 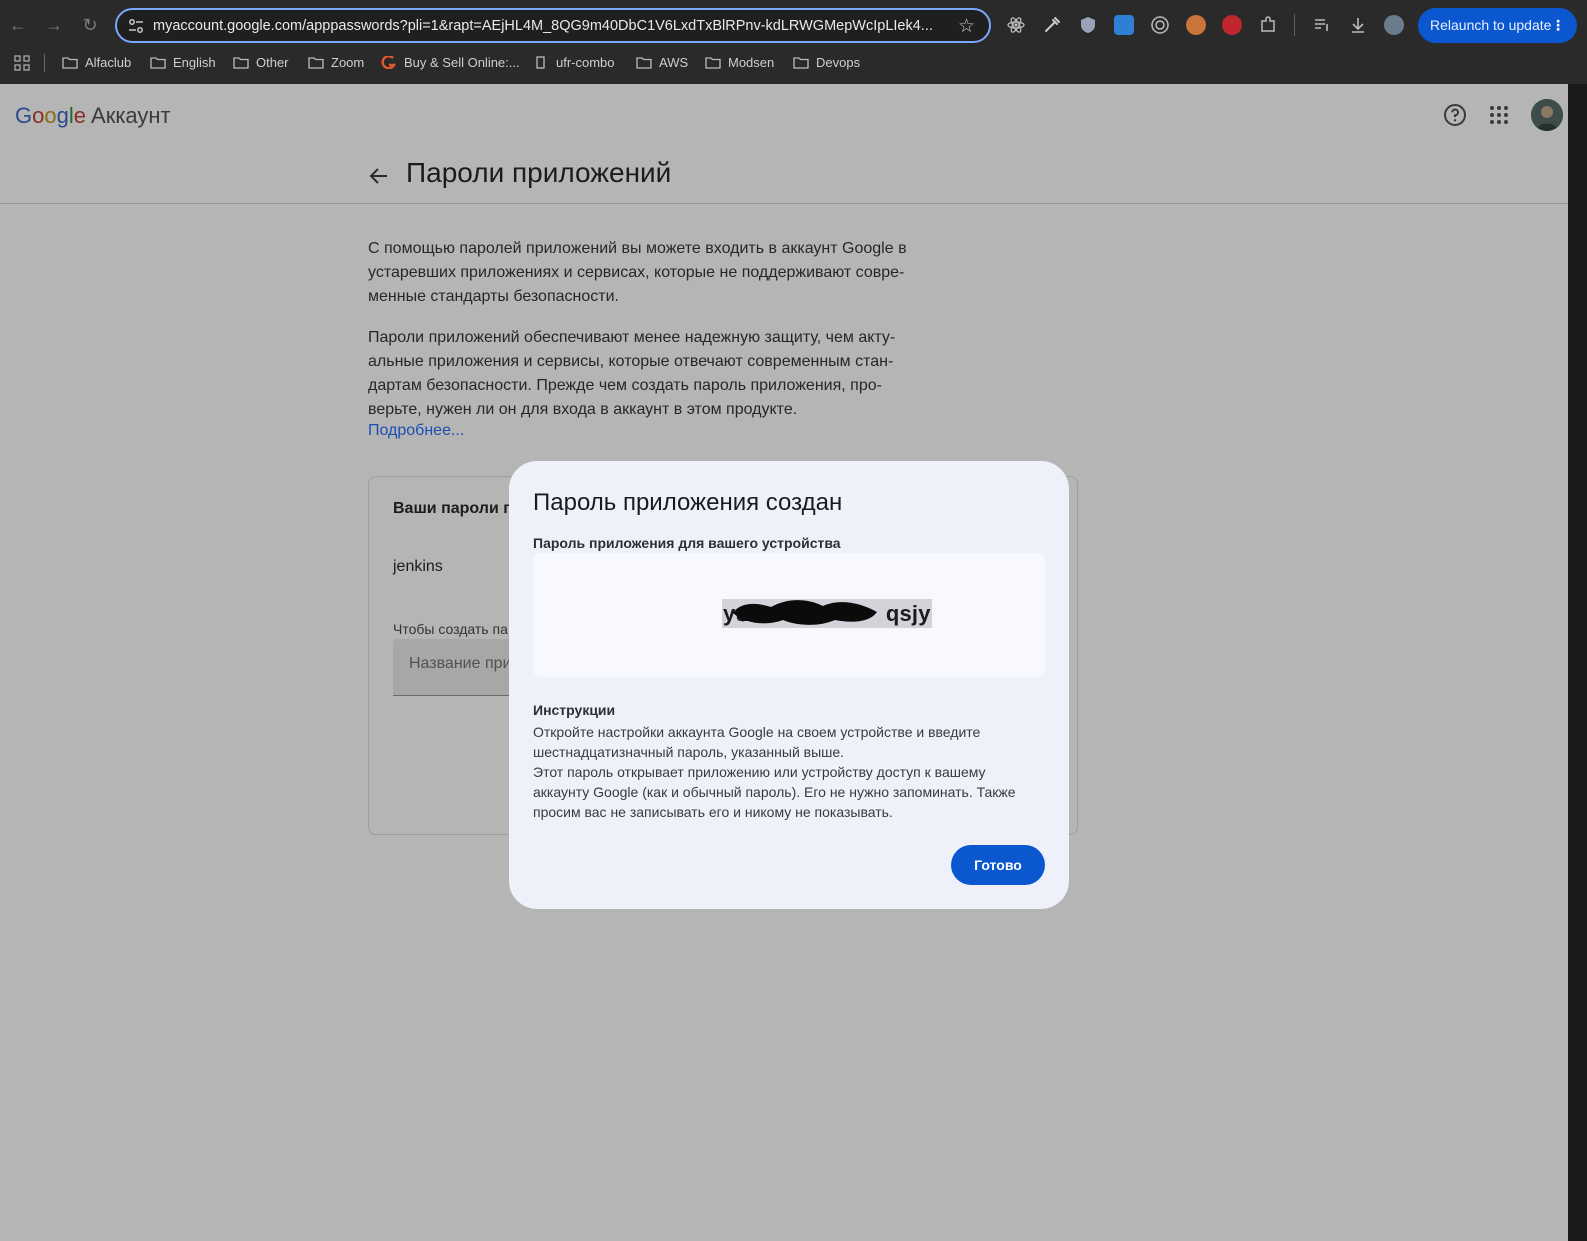 What do you see at coordinates (1455, 115) in the screenshot?
I see `help-icon` at bounding box center [1455, 115].